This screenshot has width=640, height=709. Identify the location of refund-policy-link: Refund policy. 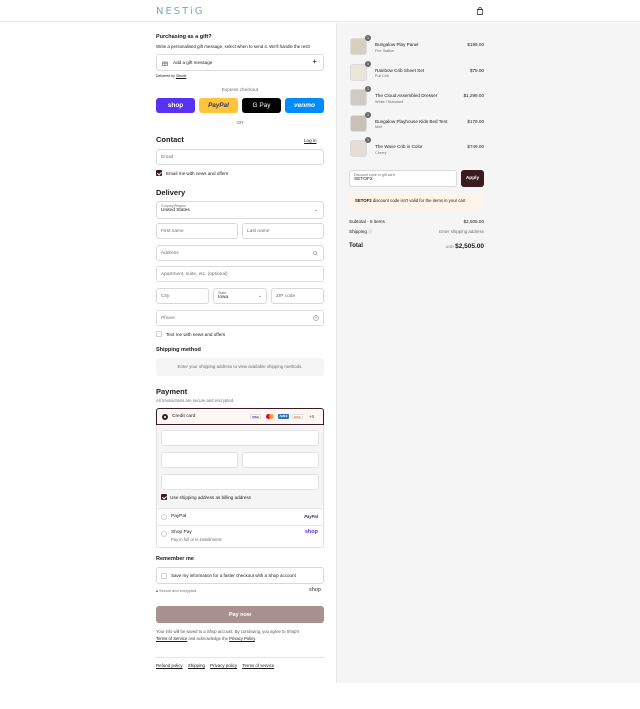
(169, 665).